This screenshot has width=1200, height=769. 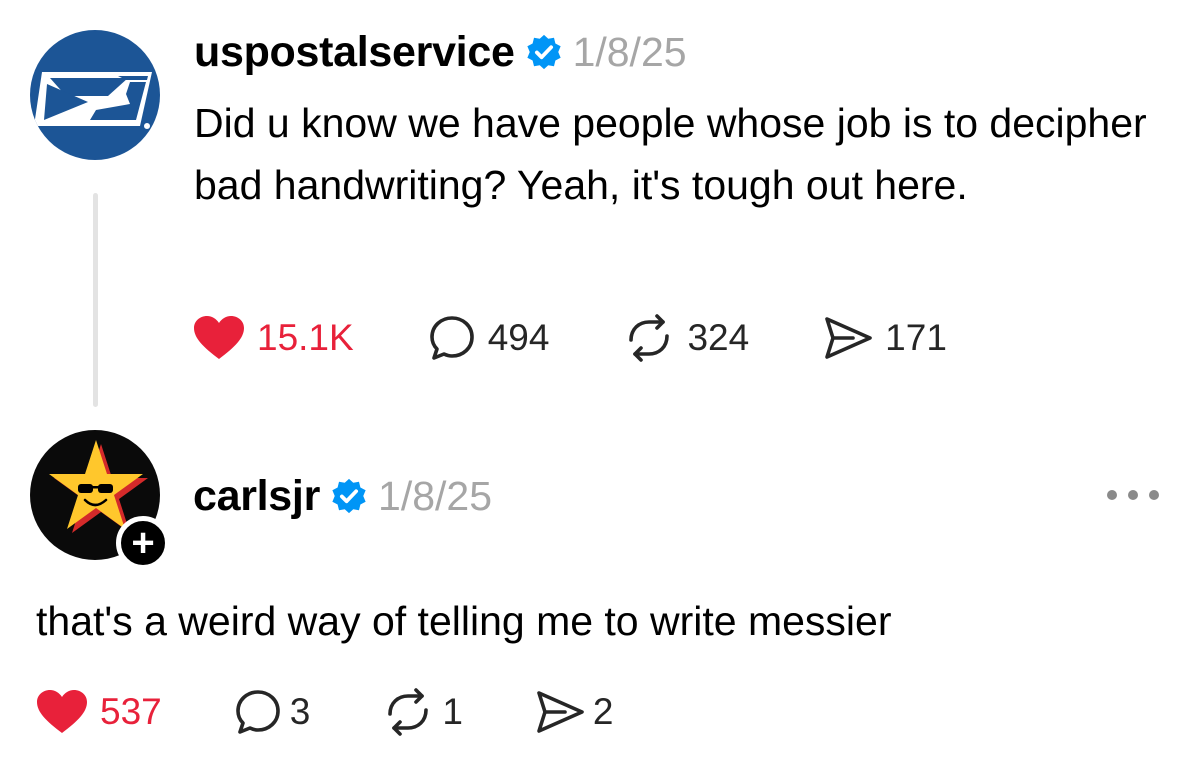 I want to click on share-count: 2, so click(x=603, y=711).